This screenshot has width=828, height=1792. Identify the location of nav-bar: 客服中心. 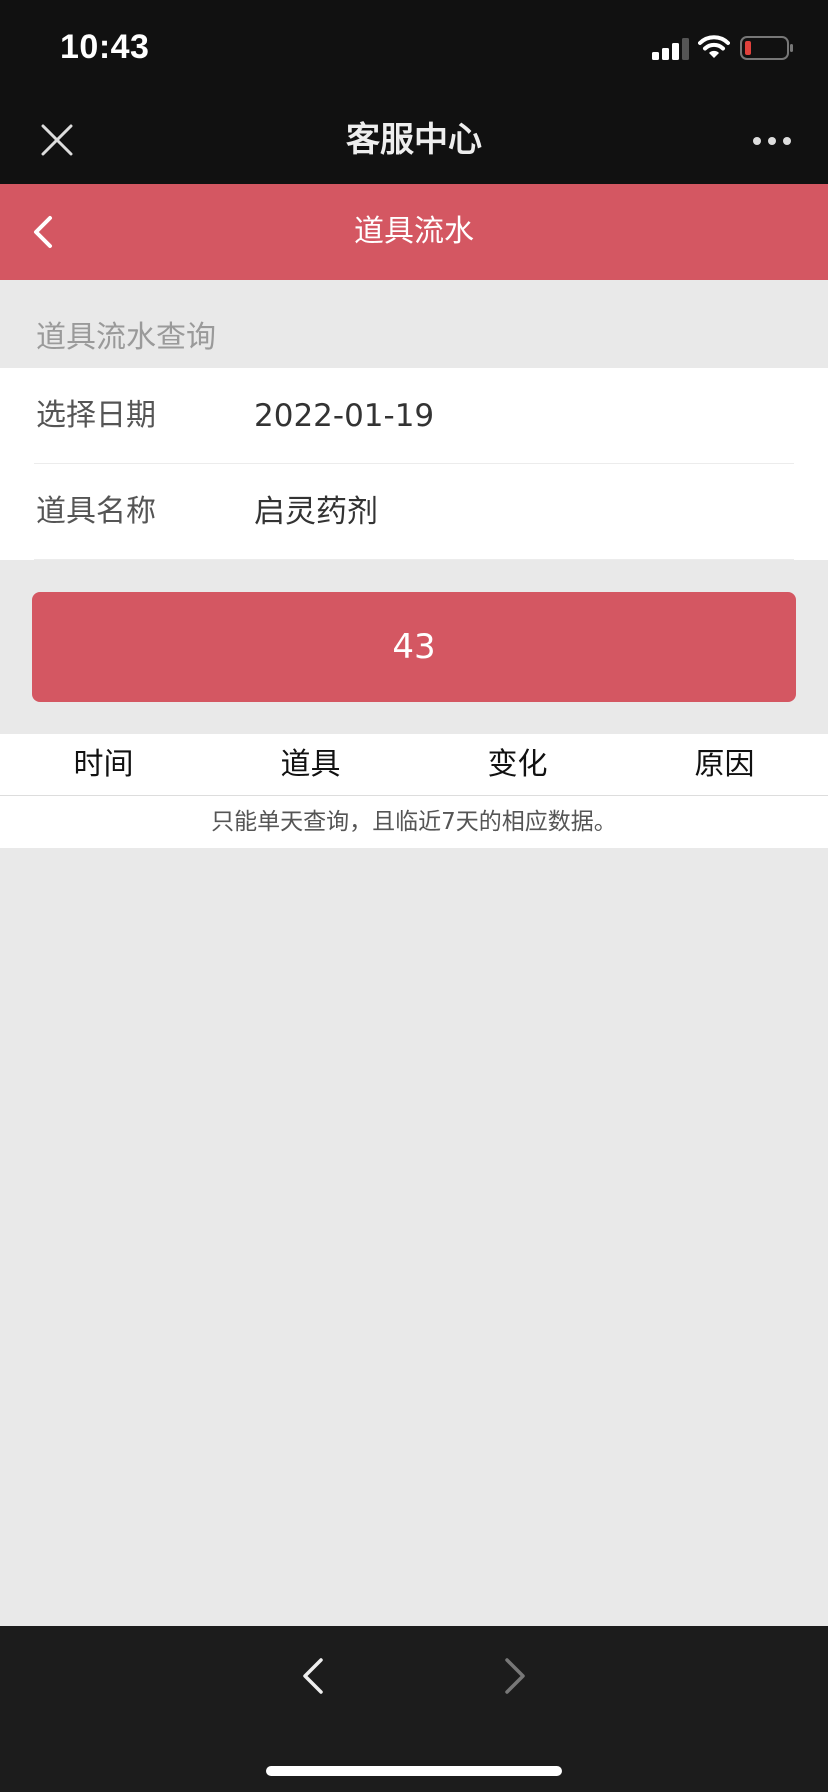
(414, 140).